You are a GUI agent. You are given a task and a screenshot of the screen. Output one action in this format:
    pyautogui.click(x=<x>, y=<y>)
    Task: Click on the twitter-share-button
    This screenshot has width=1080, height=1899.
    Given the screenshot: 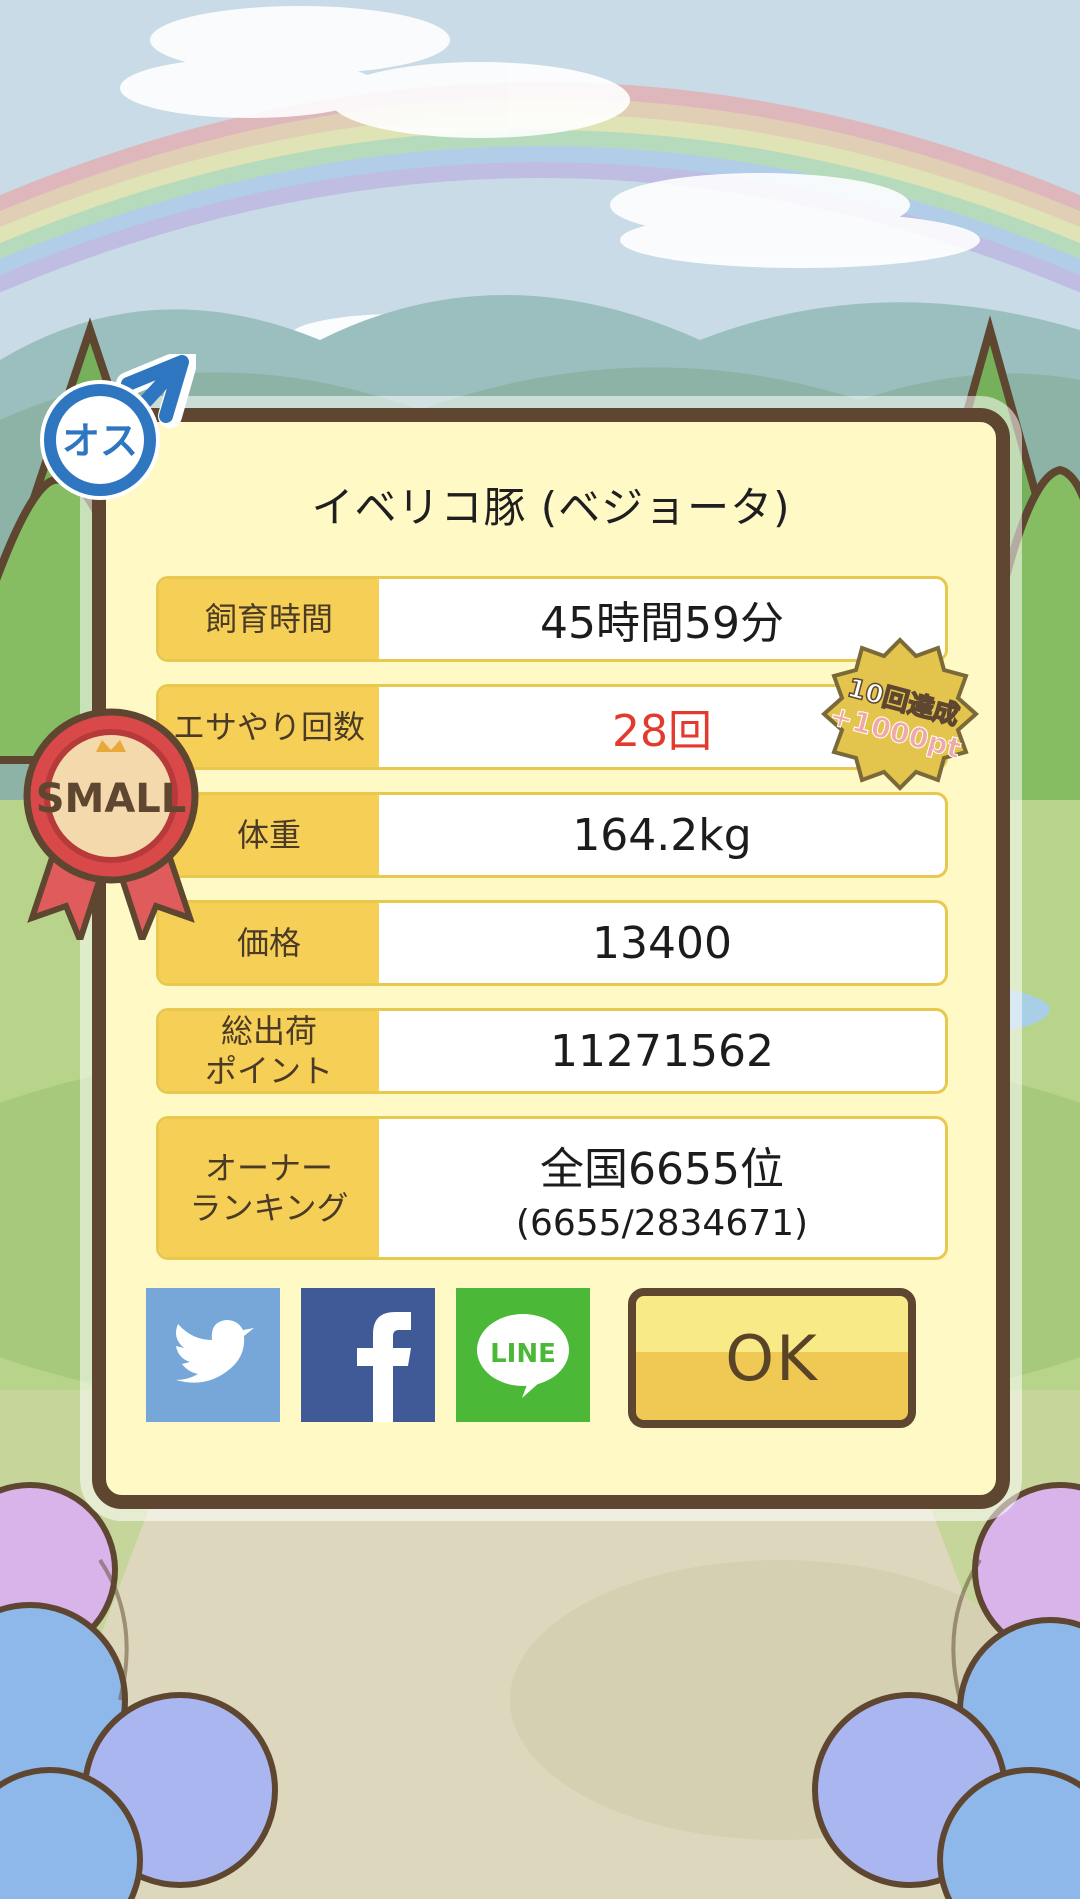 What is the action you would take?
    pyautogui.click(x=213, y=1355)
    